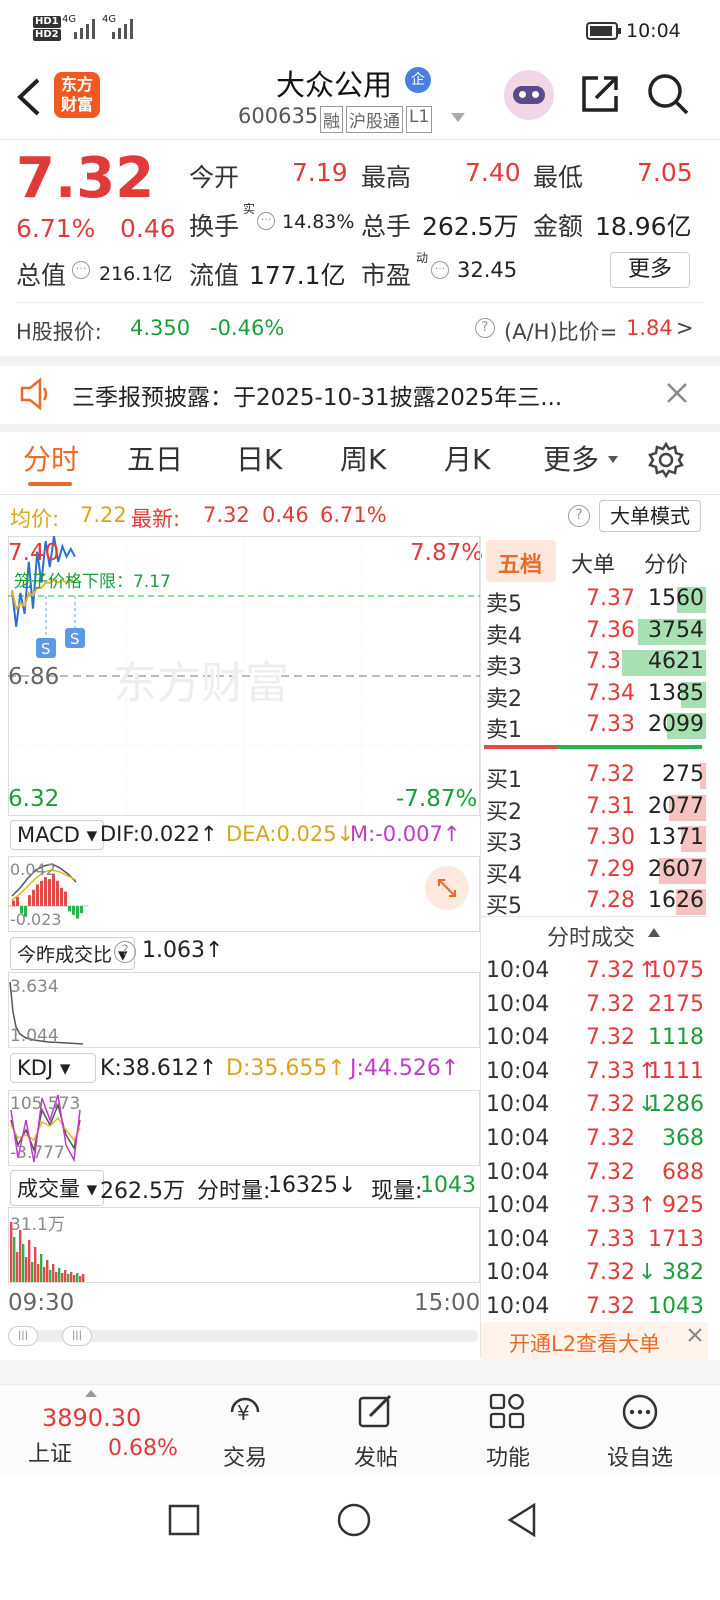  I want to click on add-watchlist-icon, so click(640, 1412).